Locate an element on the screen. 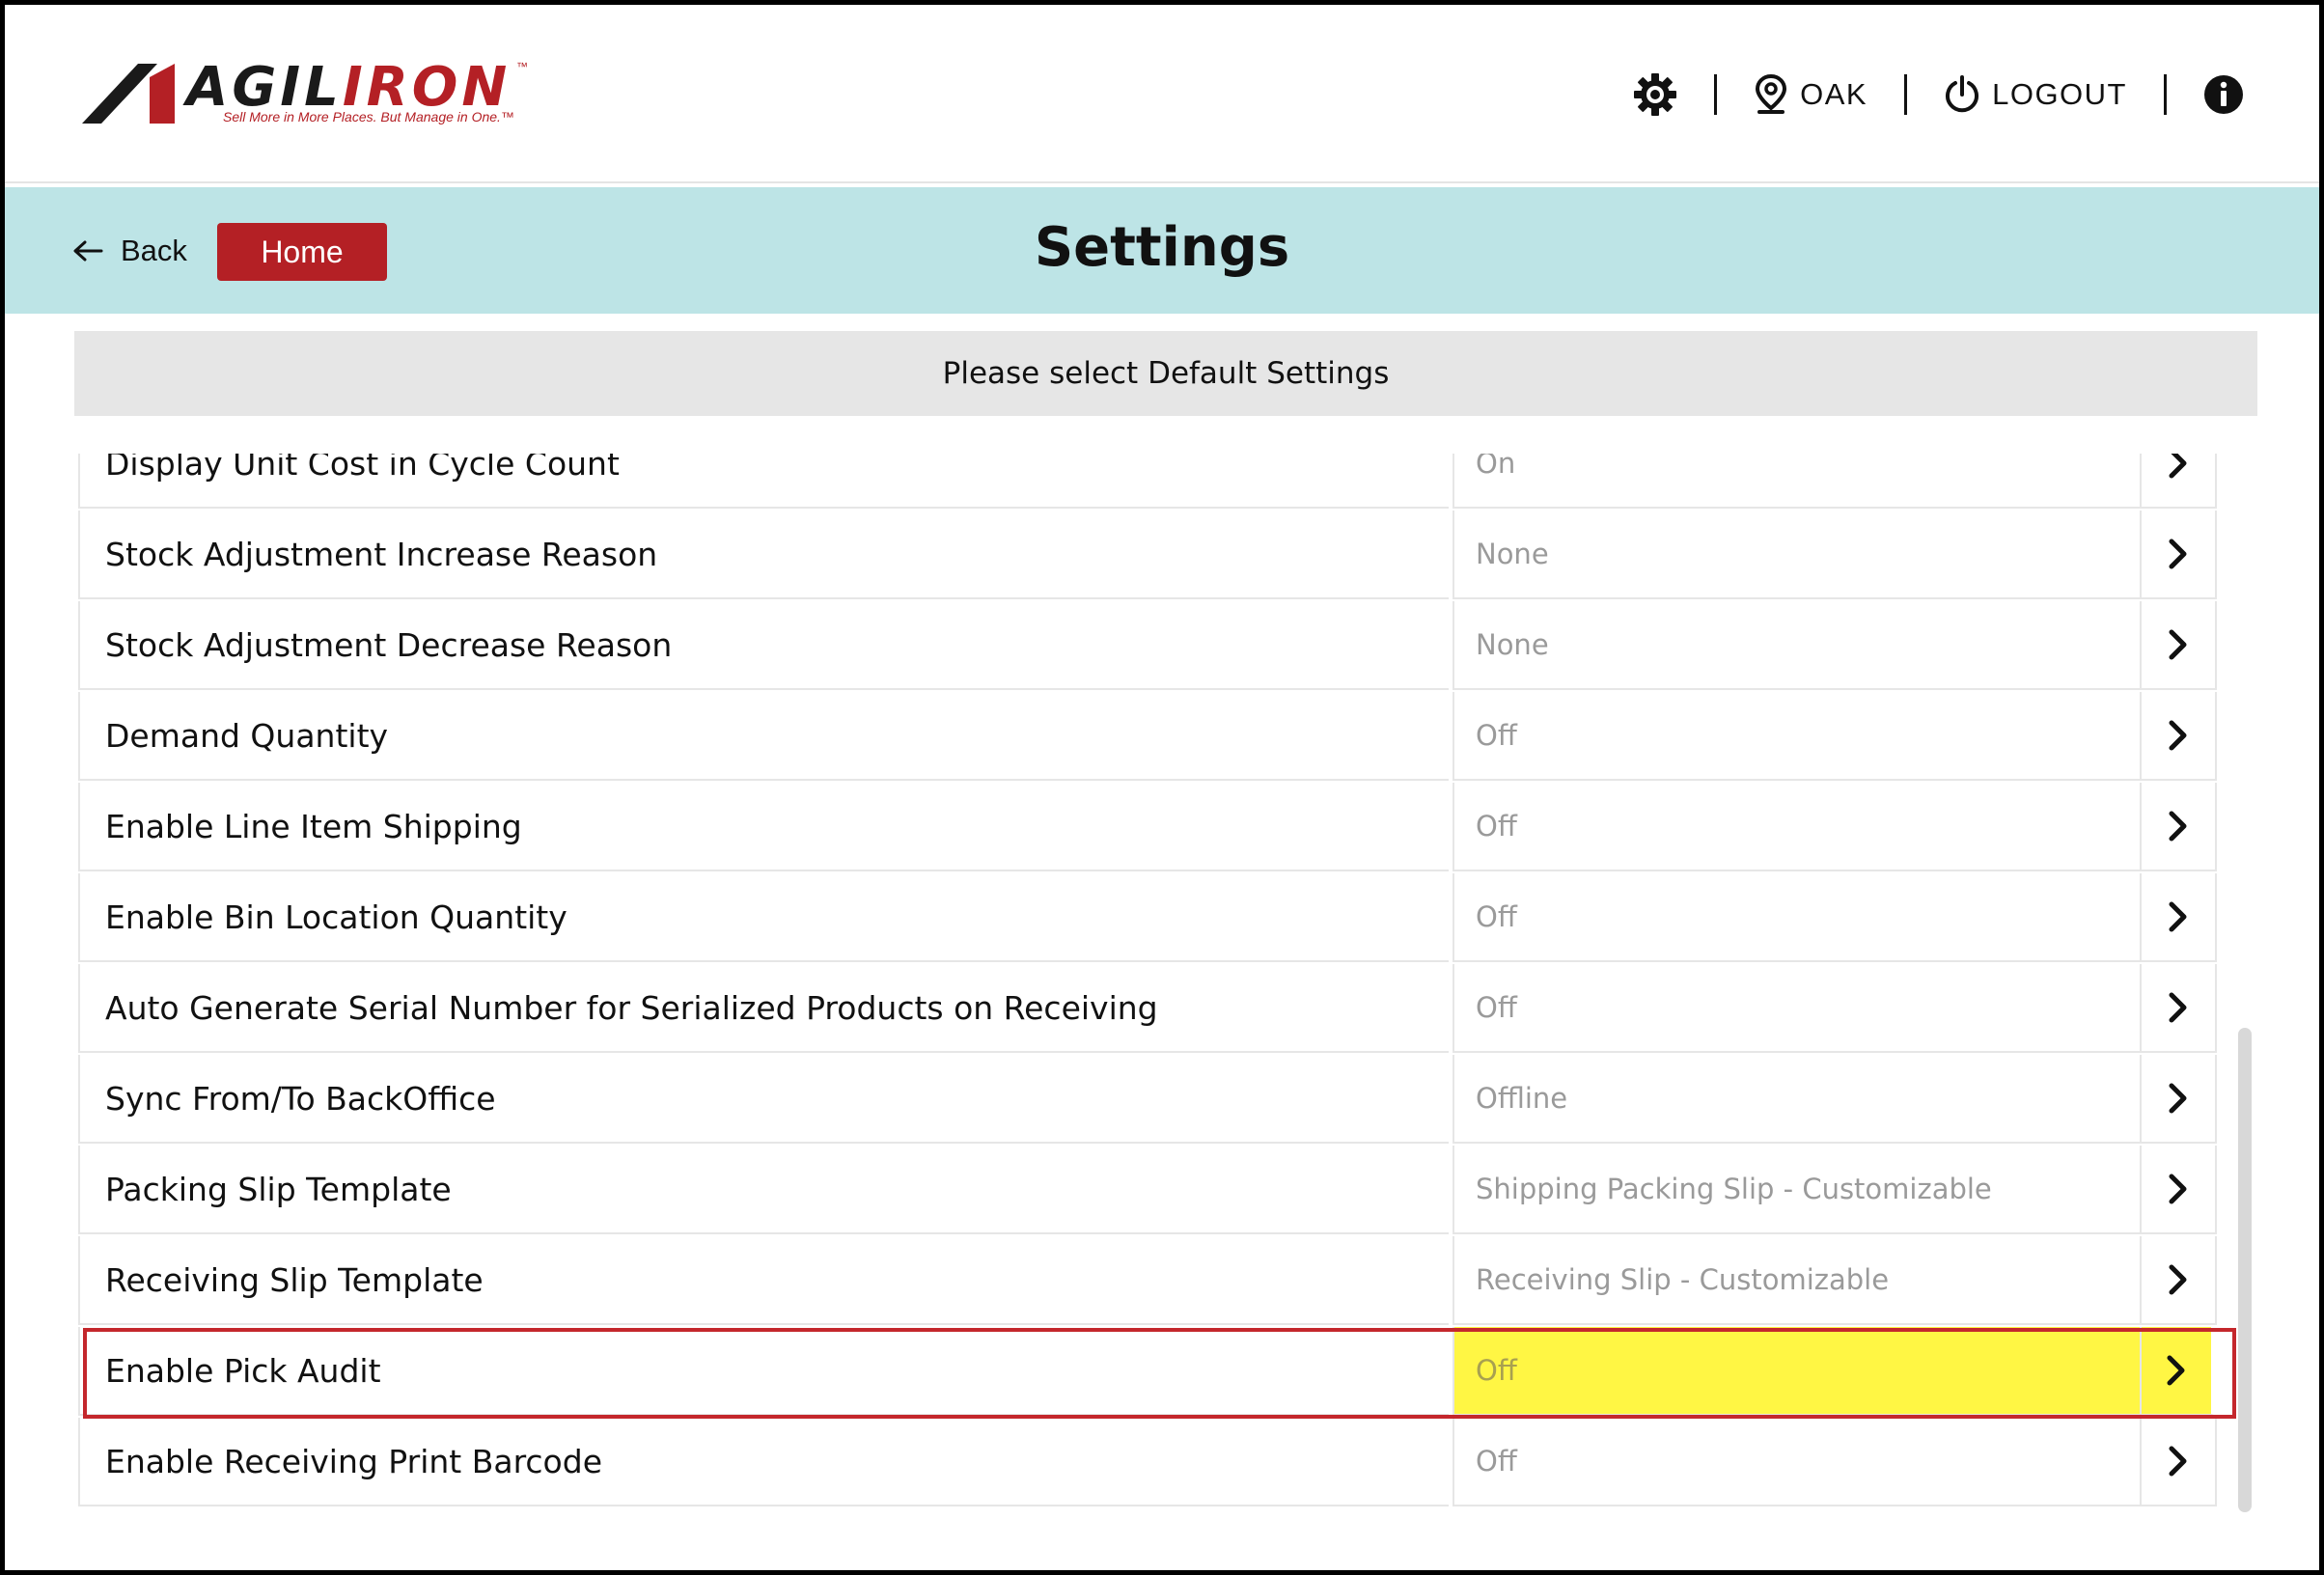  scrollbar-thumb is located at coordinates (2245, 1270).